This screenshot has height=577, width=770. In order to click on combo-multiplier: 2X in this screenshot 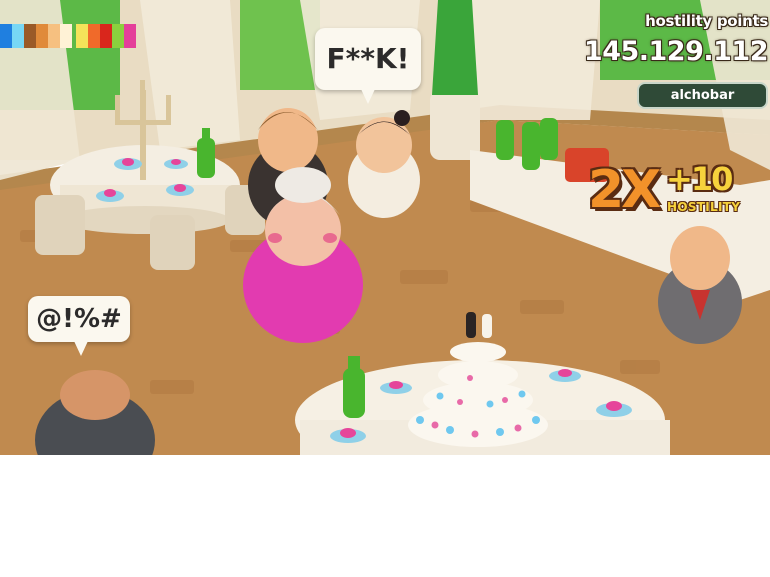, I will do `click(624, 190)`.